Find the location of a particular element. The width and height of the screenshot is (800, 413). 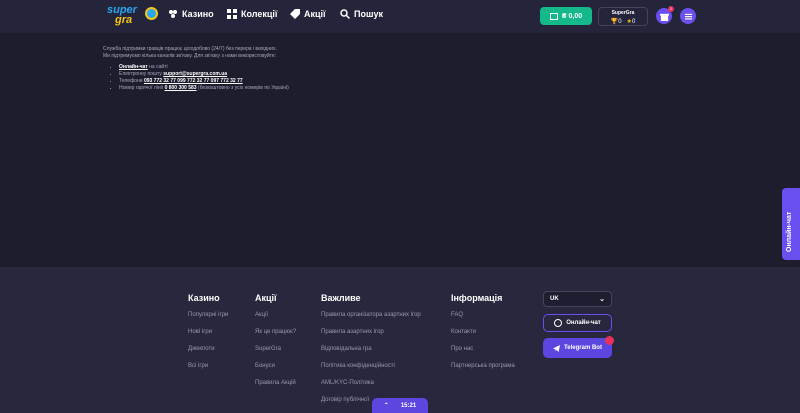

footer-link: FAQ is located at coordinates (483, 320).